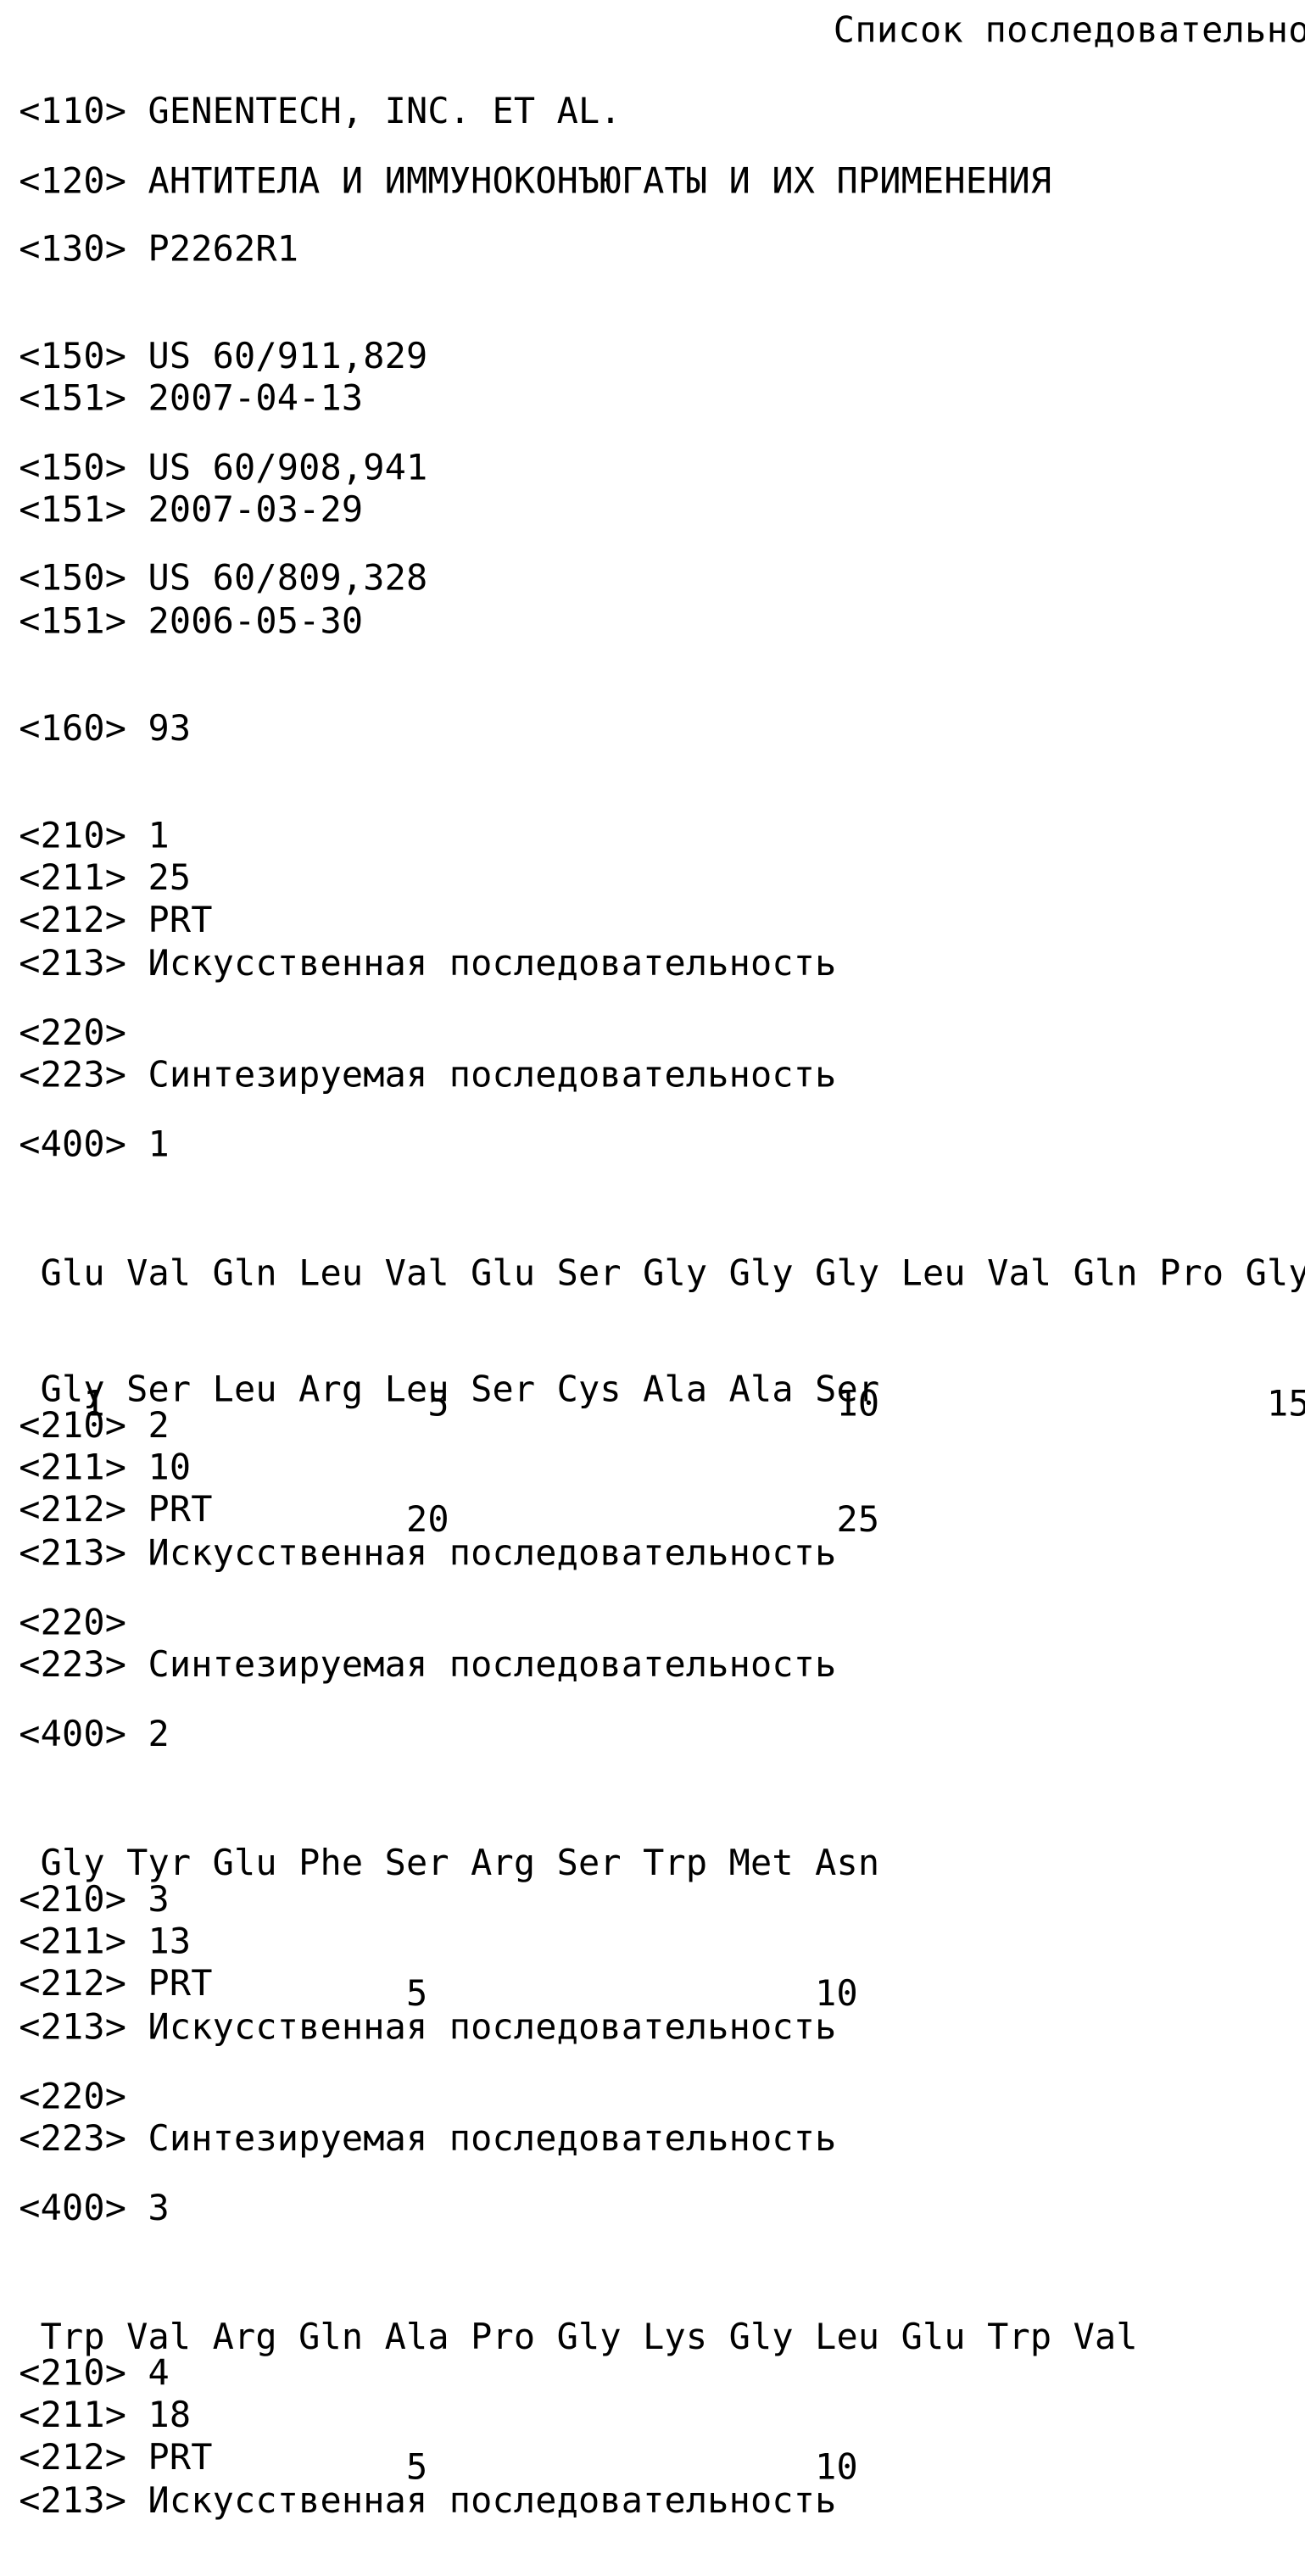 Image resolution: width=1305 pixels, height=2576 pixels. Describe the element at coordinates (428, 1664) in the screenshot. I see `seq-2-other-info-line: <223> Синтезируемая последовательность` at that location.